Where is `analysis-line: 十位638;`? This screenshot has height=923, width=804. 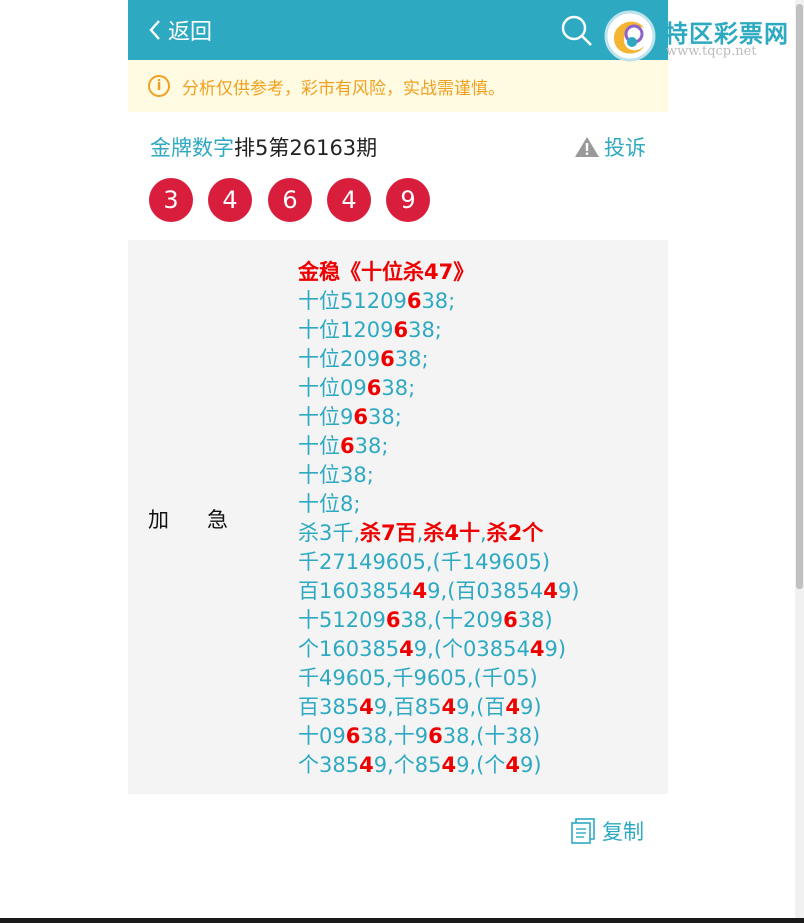
analysis-line: 十位638; is located at coordinates (438, 446).